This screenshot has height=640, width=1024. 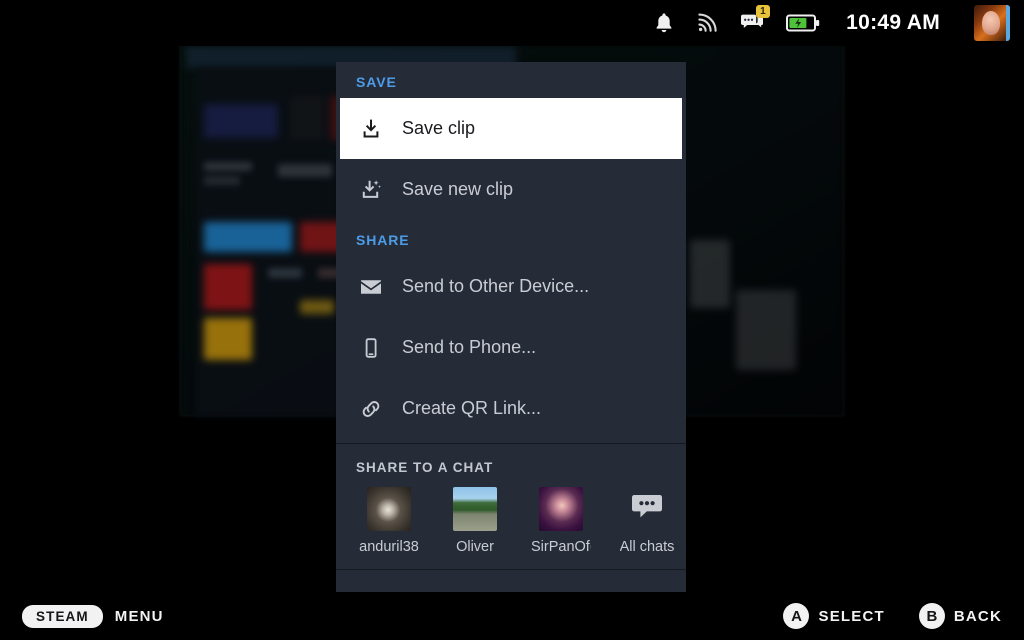 What do you see at coordinates (512, 23) in the screenshot?
I see `status-bar: 1 10:49 AM` at bounding box center [512, 23].